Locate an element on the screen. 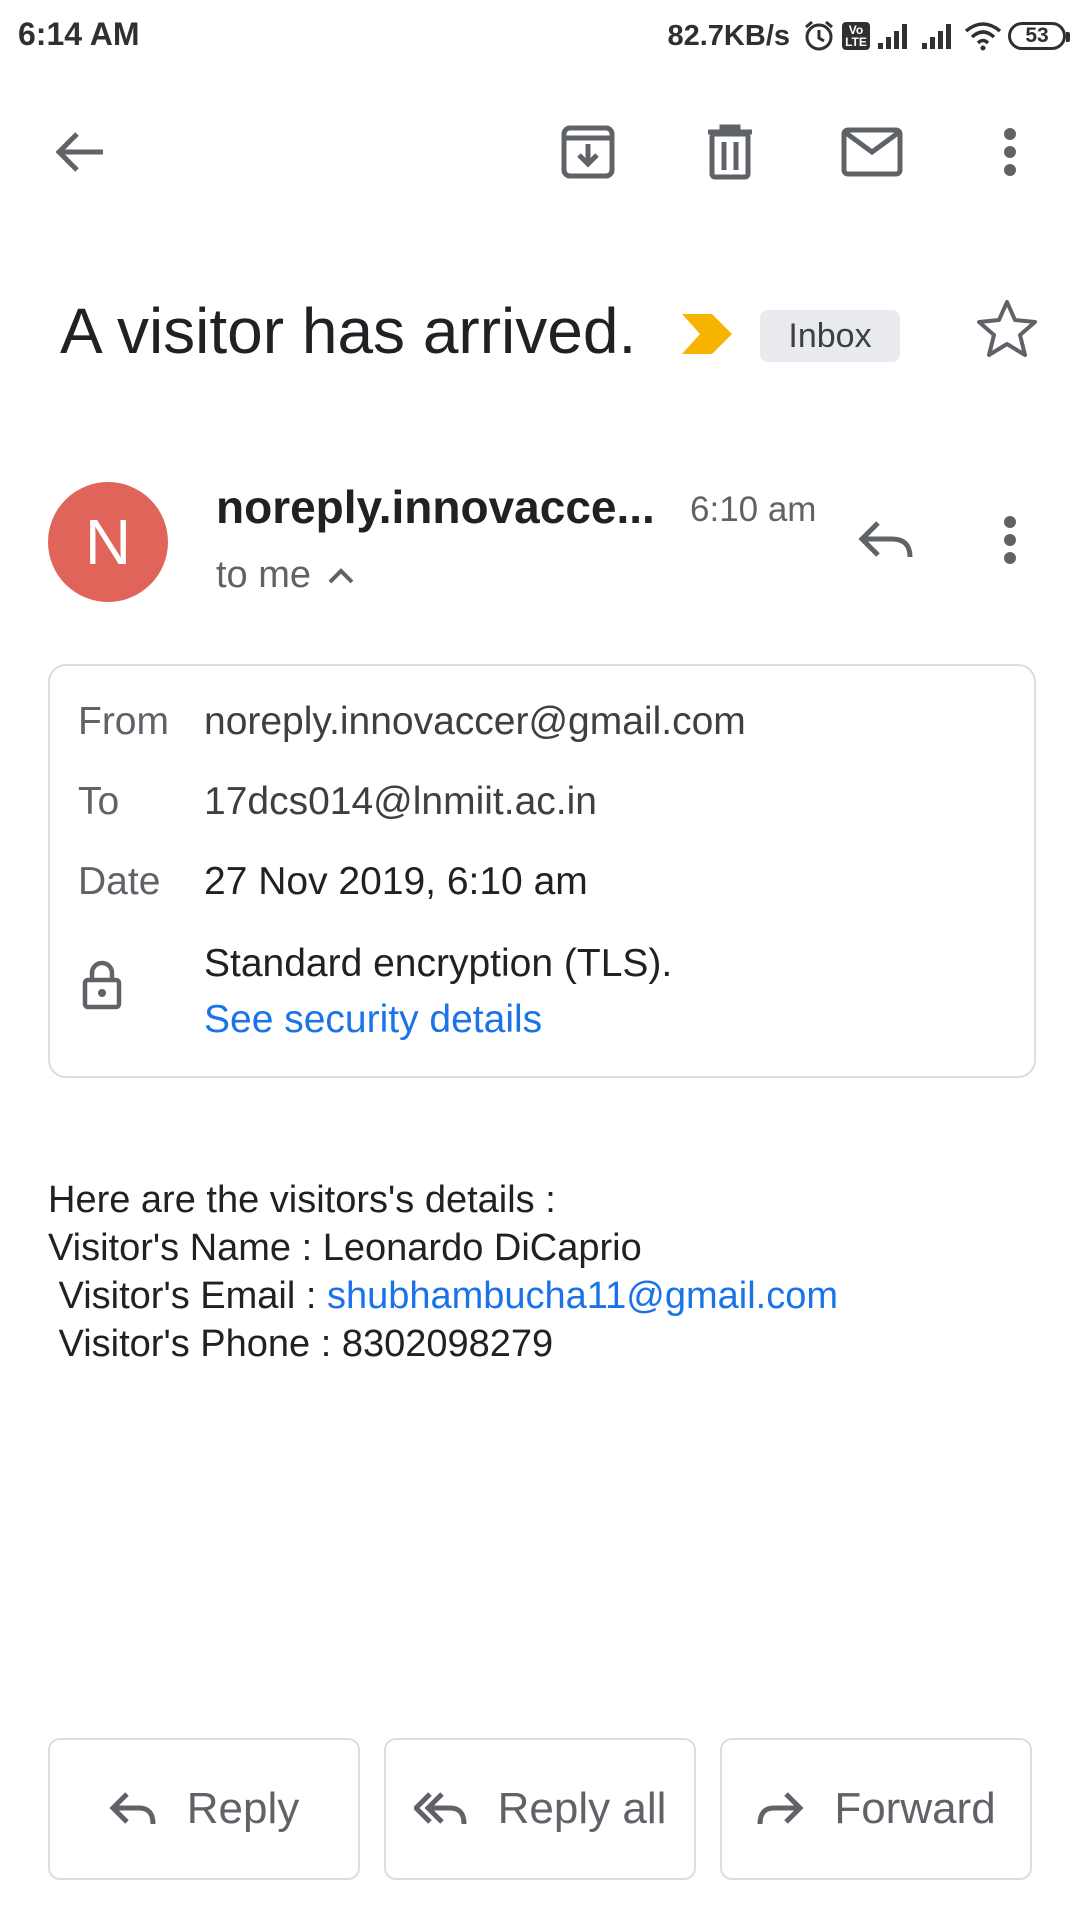 The image size is (1080, 1920). network-speed: 82.7KB/s is located at coordinates (728, 35).